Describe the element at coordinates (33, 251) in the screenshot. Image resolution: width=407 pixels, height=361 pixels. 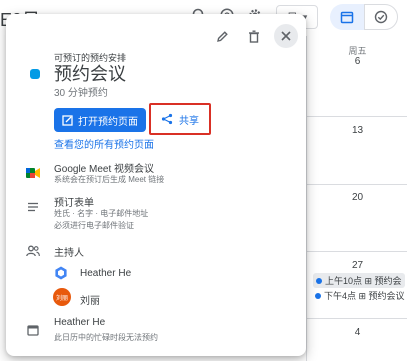
I see `people-icon` at that location.